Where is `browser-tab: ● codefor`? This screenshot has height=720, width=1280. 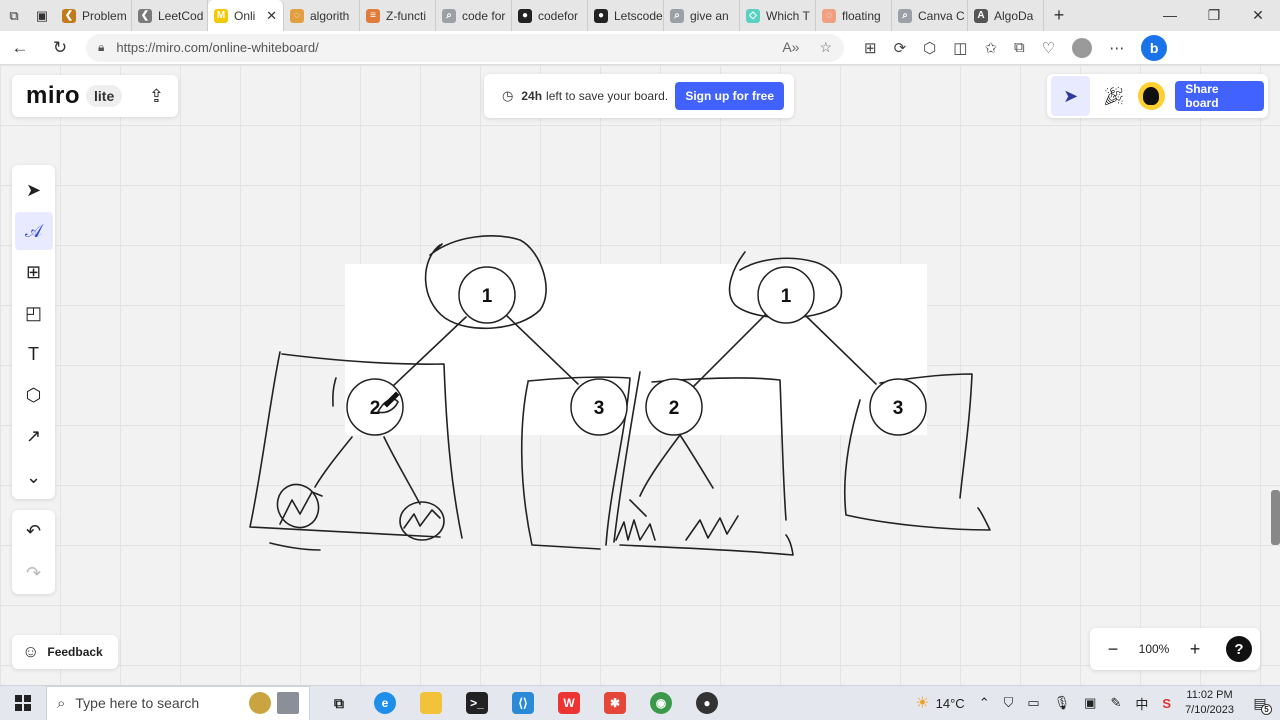 browser-tab: ● codefor is located at coordinates (550, 15).